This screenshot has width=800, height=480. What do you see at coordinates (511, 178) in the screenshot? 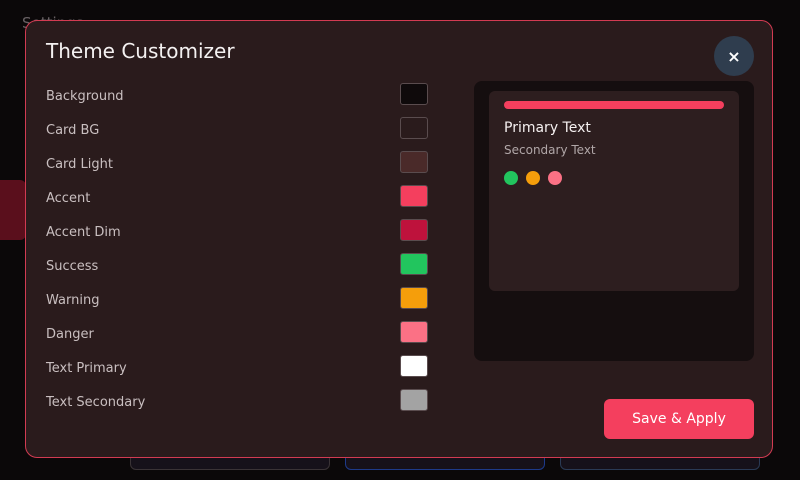
I see `success-dot` at bounding box center [511, 178].